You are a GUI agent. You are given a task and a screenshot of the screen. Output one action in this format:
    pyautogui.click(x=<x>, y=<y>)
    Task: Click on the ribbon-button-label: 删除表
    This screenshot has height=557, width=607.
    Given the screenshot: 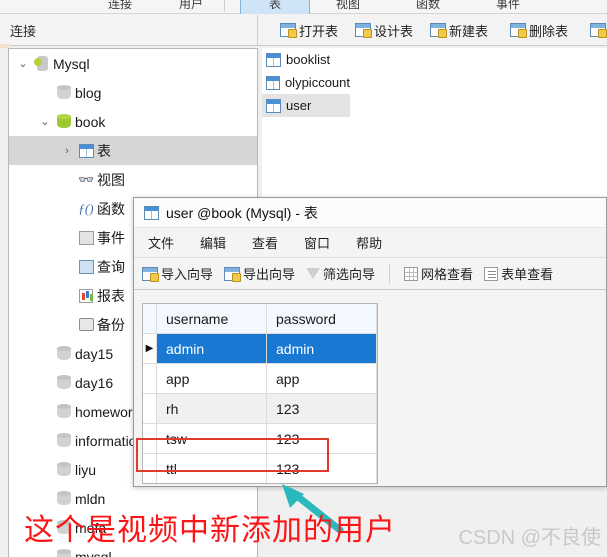 What is the action you would take?
    pyautogui.click(x=549, y=31)
    